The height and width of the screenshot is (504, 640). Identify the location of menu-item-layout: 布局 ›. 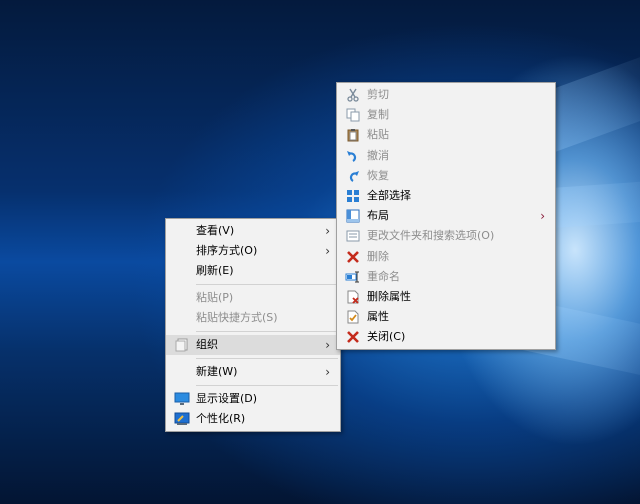
(446, 216).